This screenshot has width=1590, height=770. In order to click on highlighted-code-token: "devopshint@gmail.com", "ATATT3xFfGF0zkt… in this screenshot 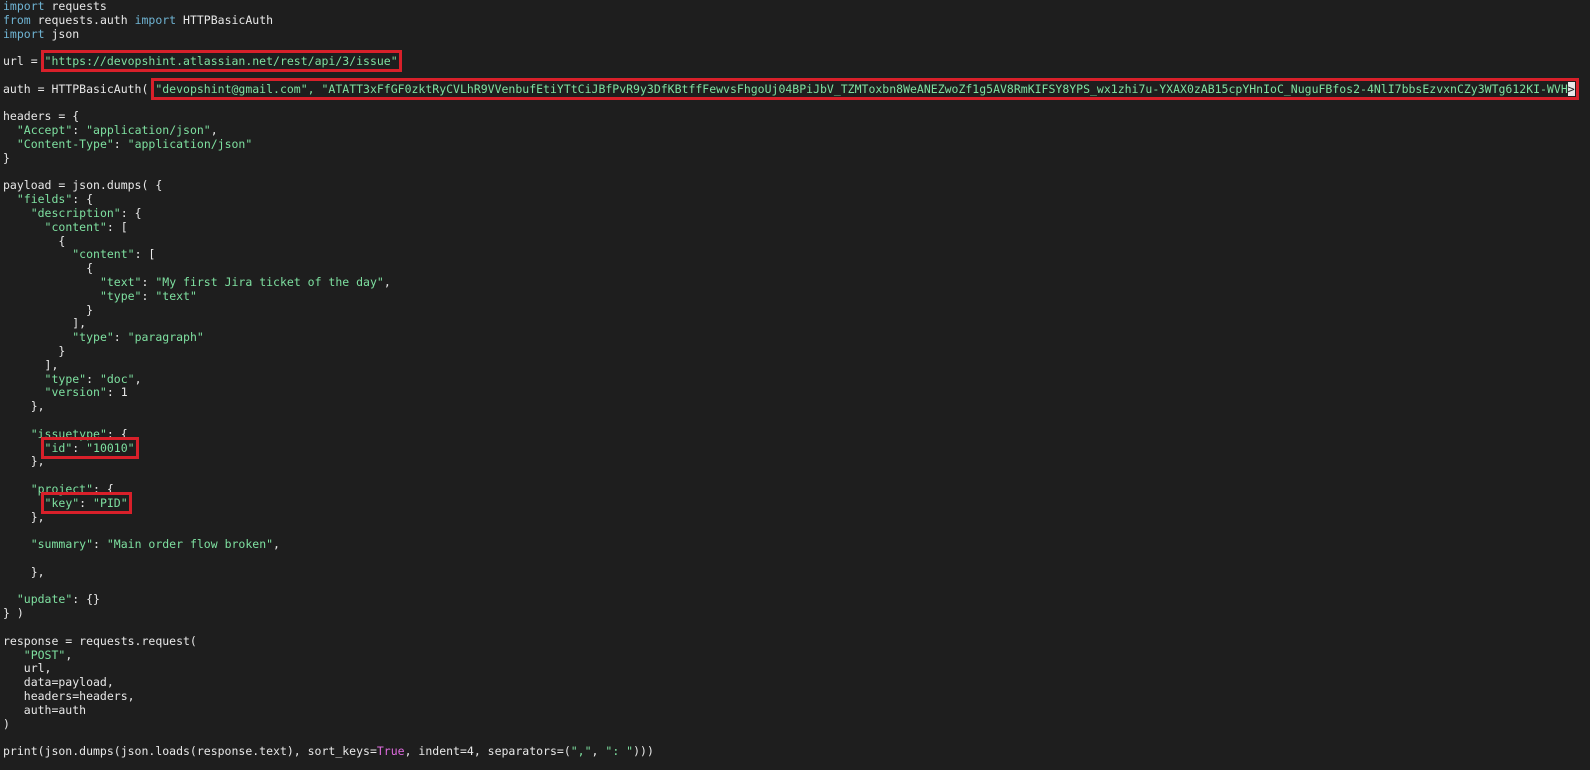, I will do `click(861, 88)`.